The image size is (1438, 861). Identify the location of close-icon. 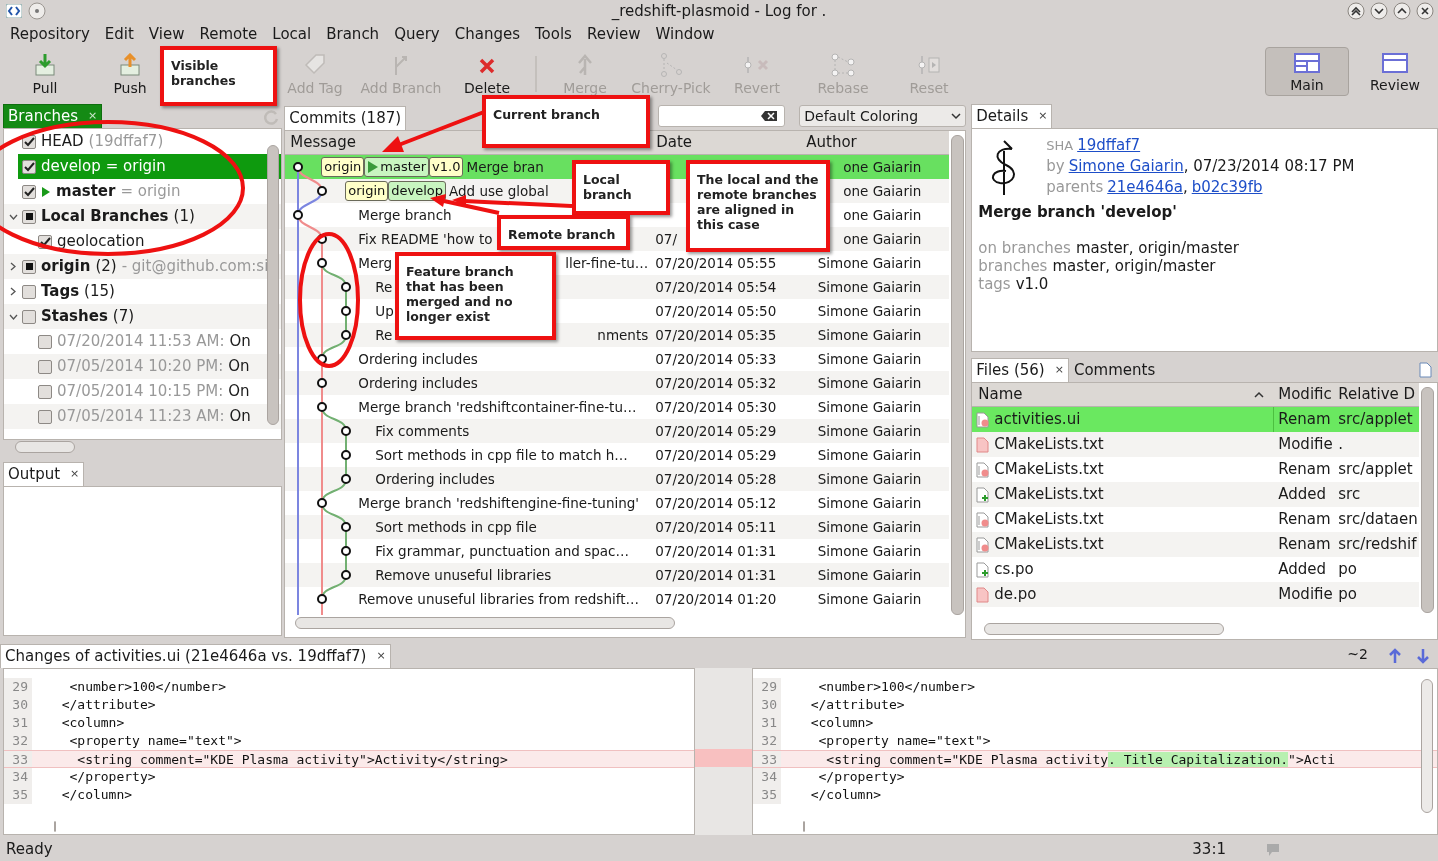
(1425, 11).